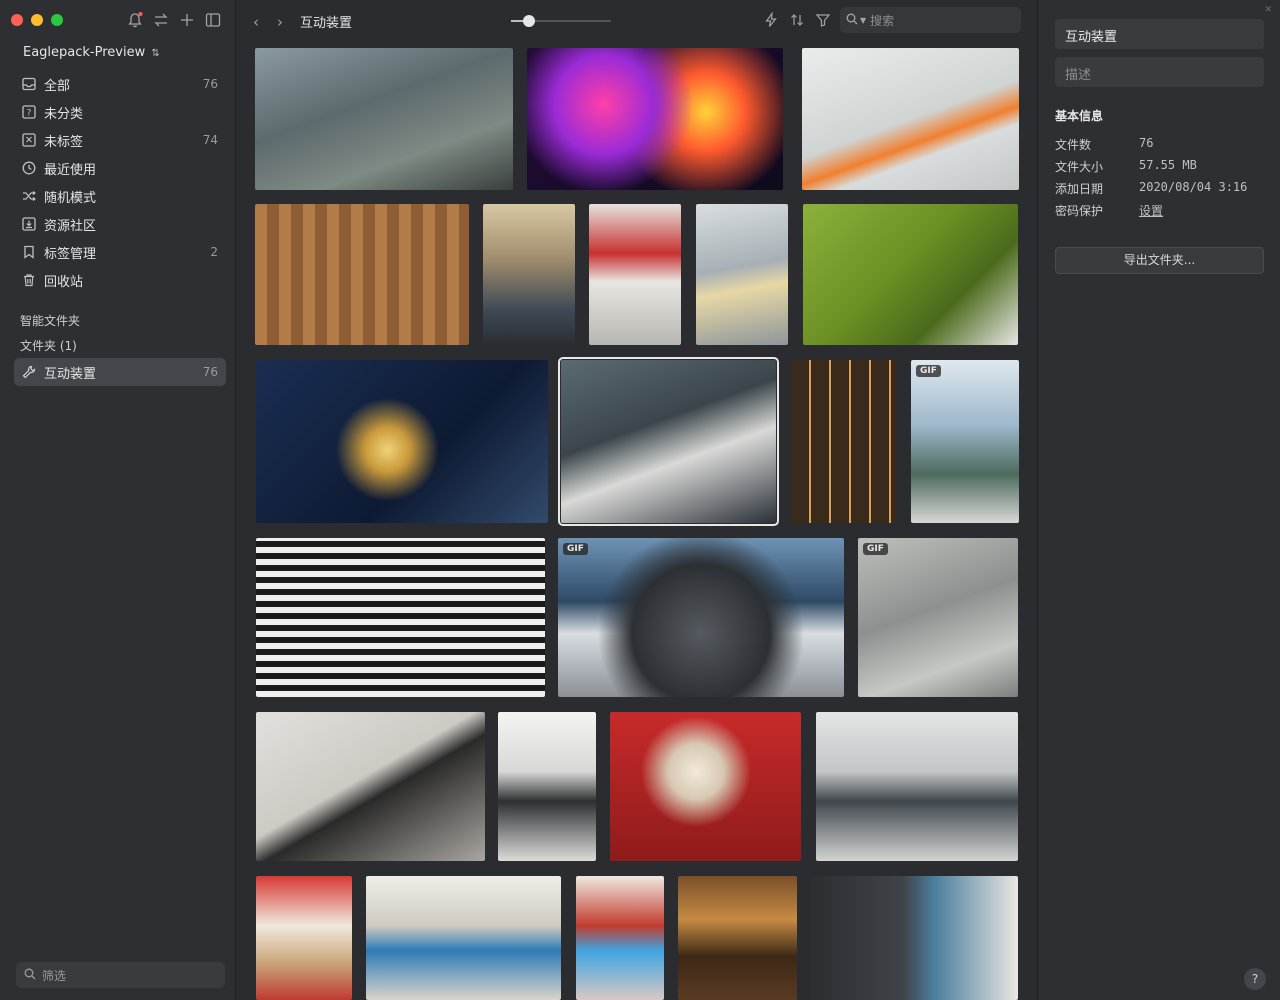  Describe the element at coordinates (120, 168) in the screenshot. I see `sidebar-item-recent: 最近使用` at that location.